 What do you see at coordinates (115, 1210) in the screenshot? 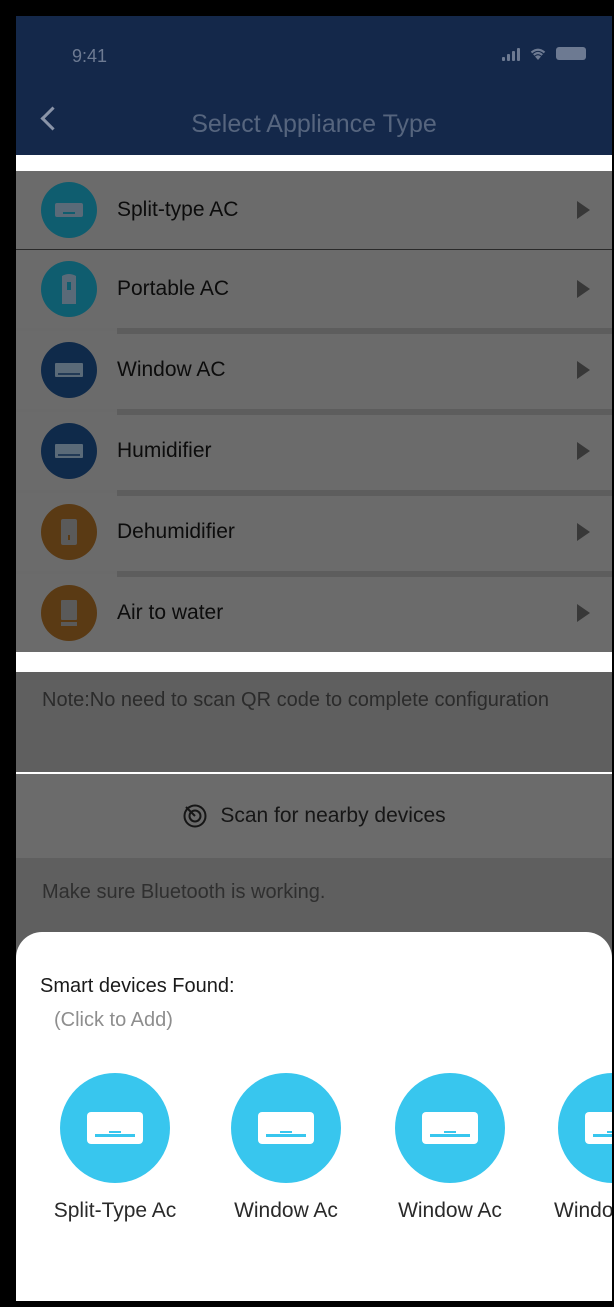
I see `device-label: Split-Type Ac` at bounding box center [115, 1210].